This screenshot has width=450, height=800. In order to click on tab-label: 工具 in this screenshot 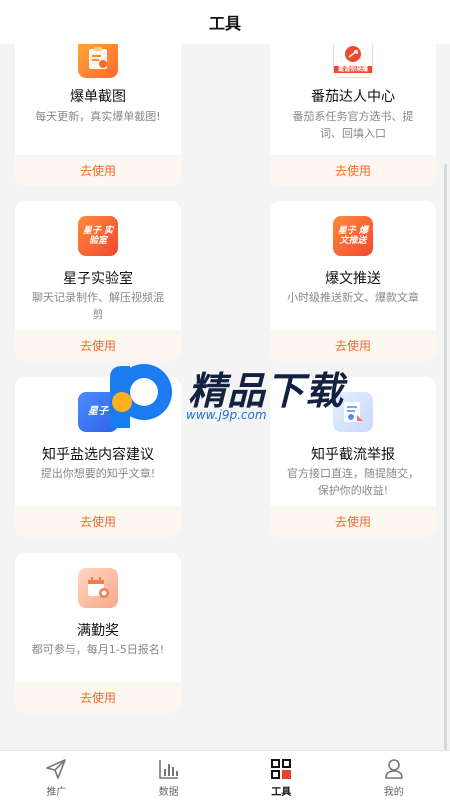, I will do `click(281, 792)`.